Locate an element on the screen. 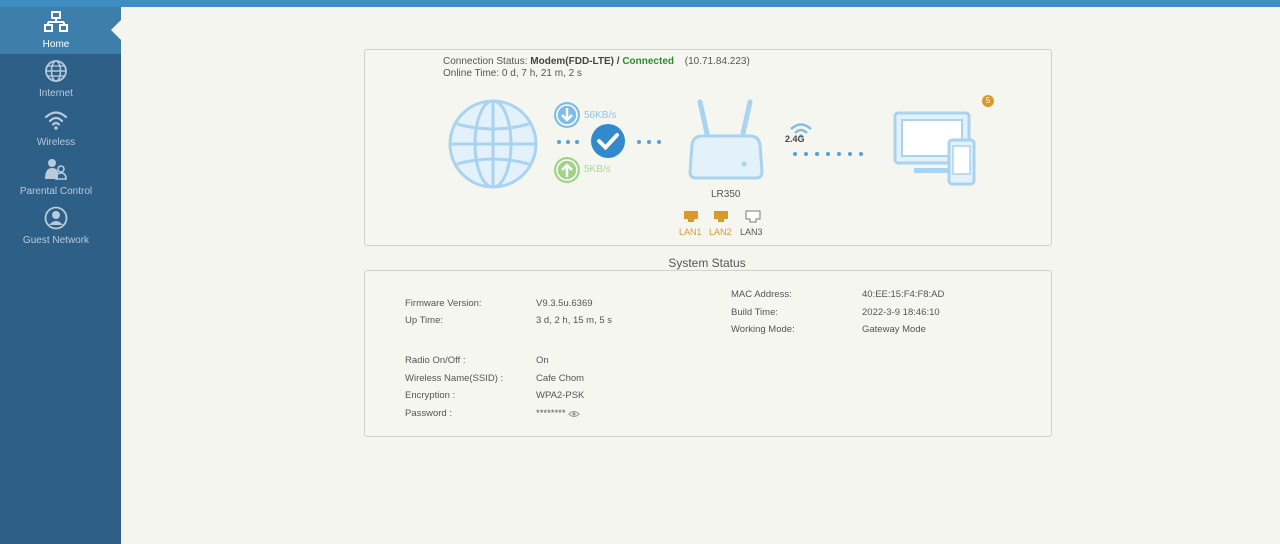 The image size is (1280, 544). sidebar-item-home: Home is located at coordinates (61, 30).